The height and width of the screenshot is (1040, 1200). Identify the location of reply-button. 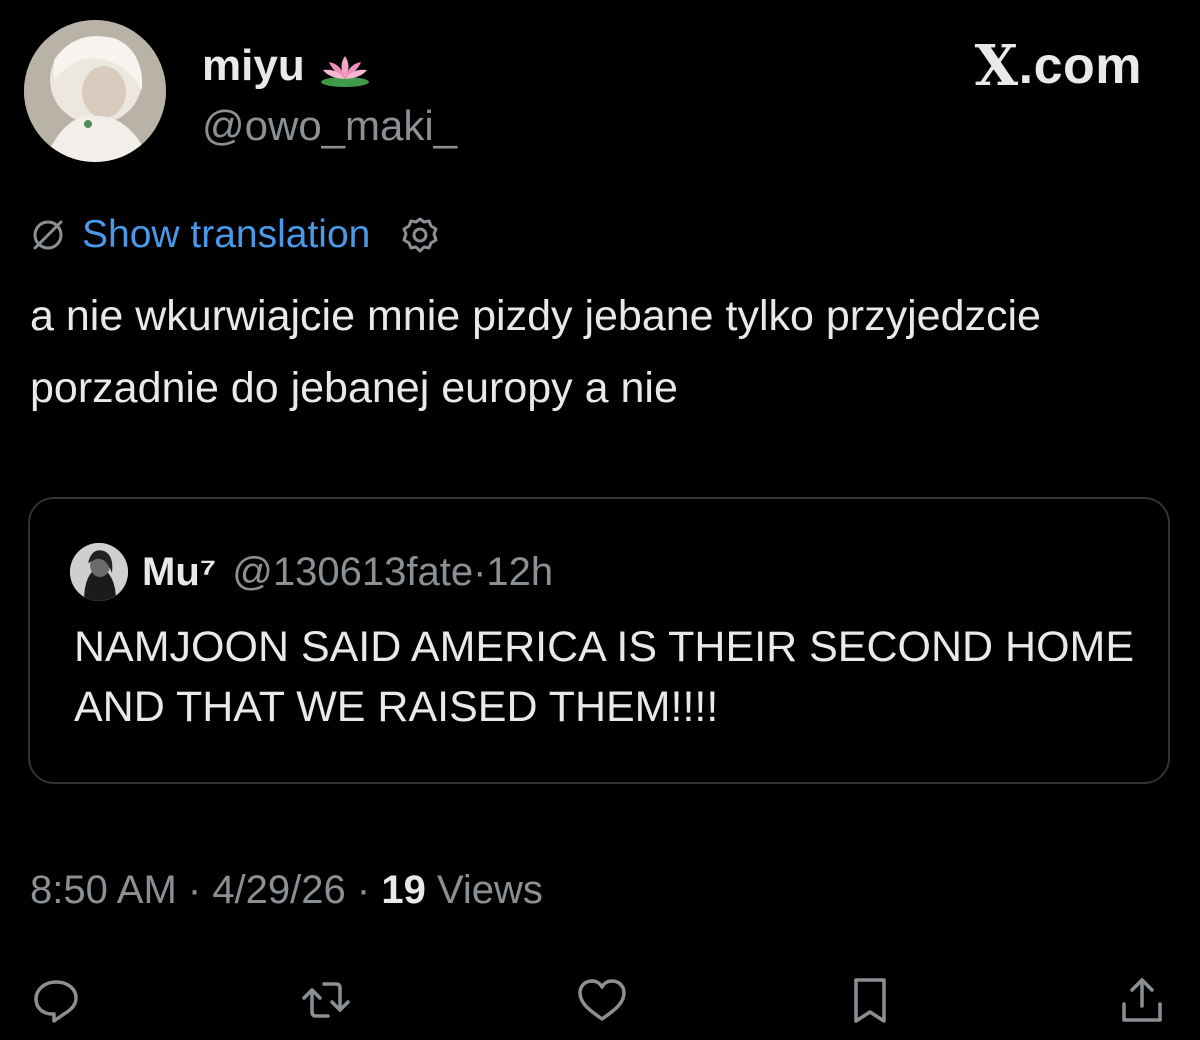
(56, 1000).